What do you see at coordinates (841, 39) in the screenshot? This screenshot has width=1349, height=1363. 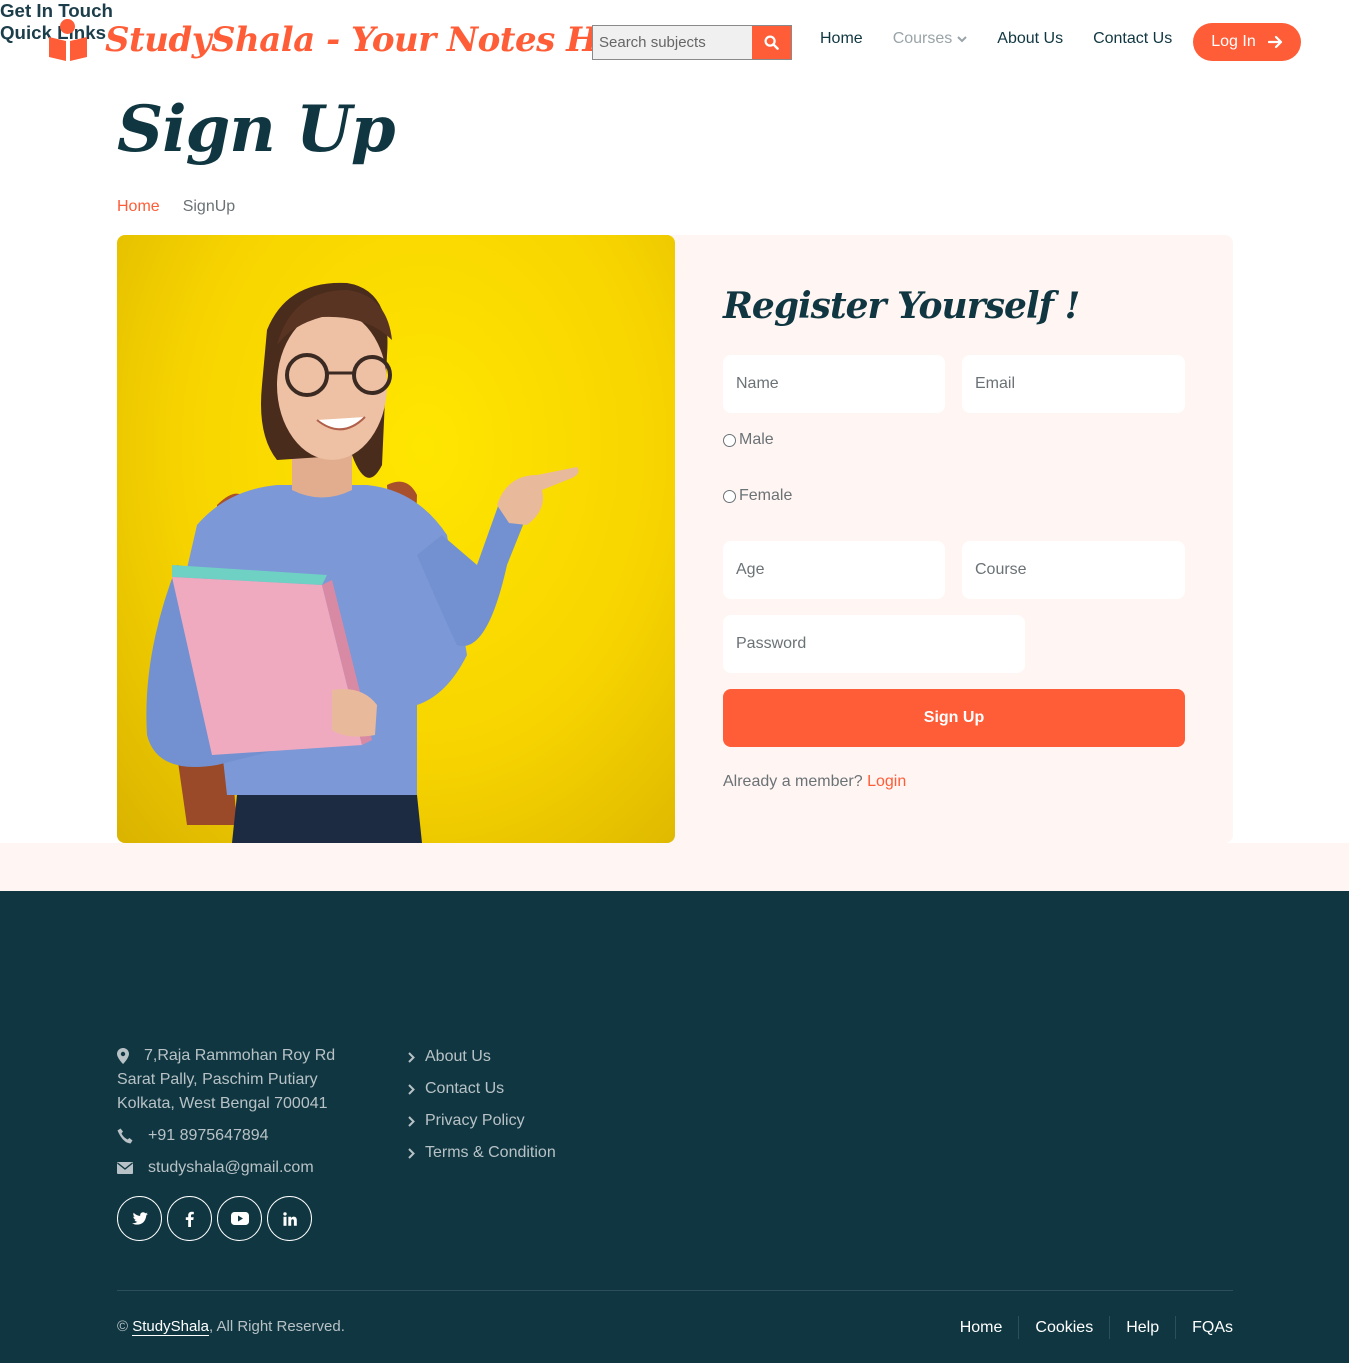 I see `nav-home: Home` at bounding box center [841, 39].